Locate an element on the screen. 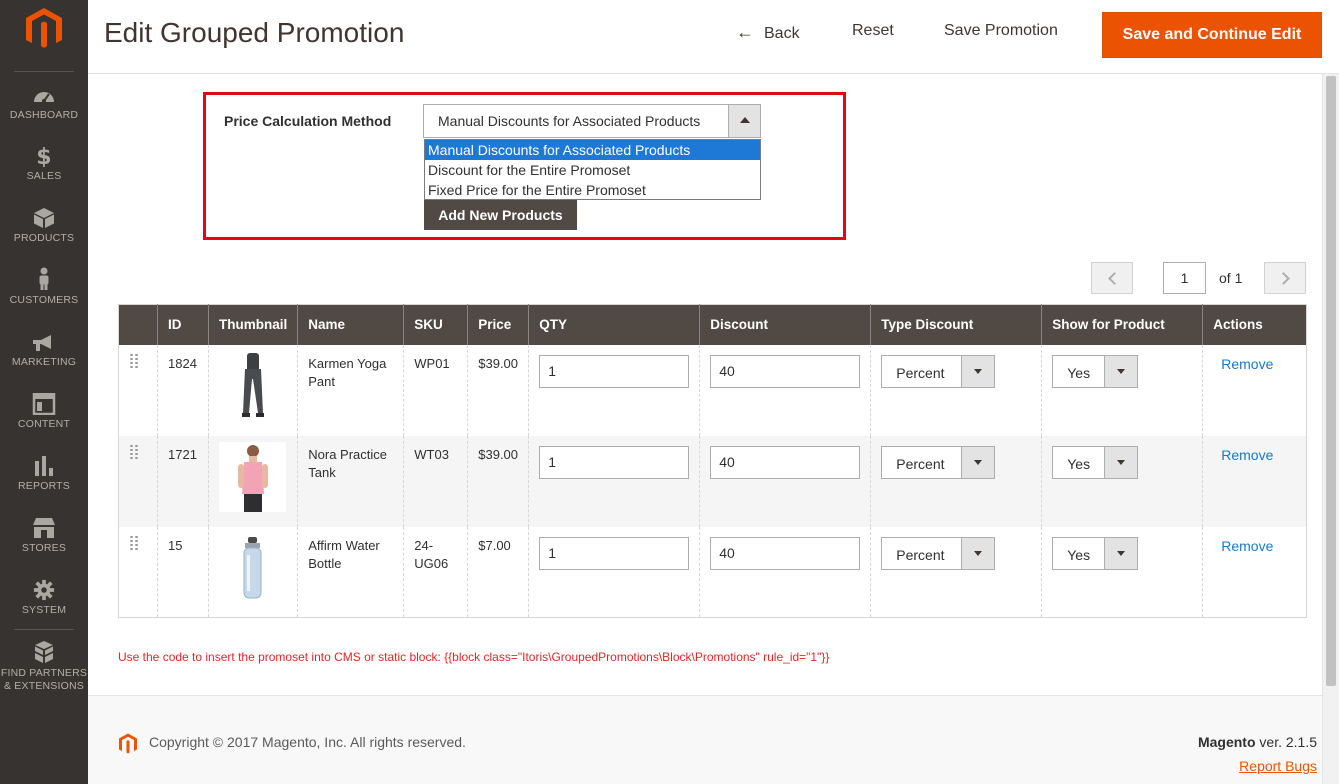 The width and height of the screenshot is (1339, 784). save-promotion-button: Save Promotion is located at coordinates (1001, 31).